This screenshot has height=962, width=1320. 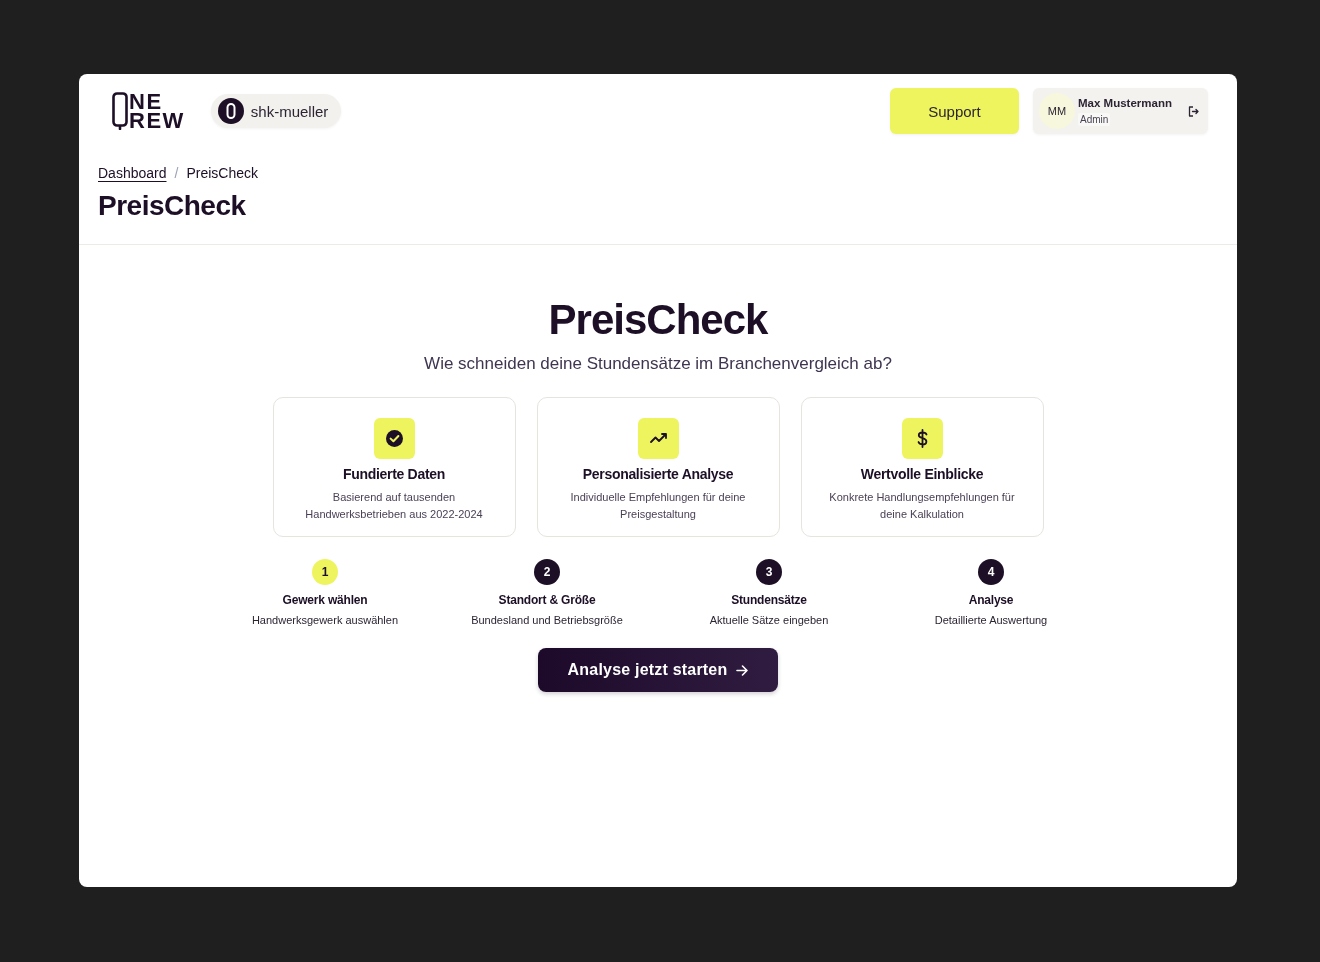 I want to click on step-description: Bundesland und Betriebsgröße, so click(x=547, y=620).